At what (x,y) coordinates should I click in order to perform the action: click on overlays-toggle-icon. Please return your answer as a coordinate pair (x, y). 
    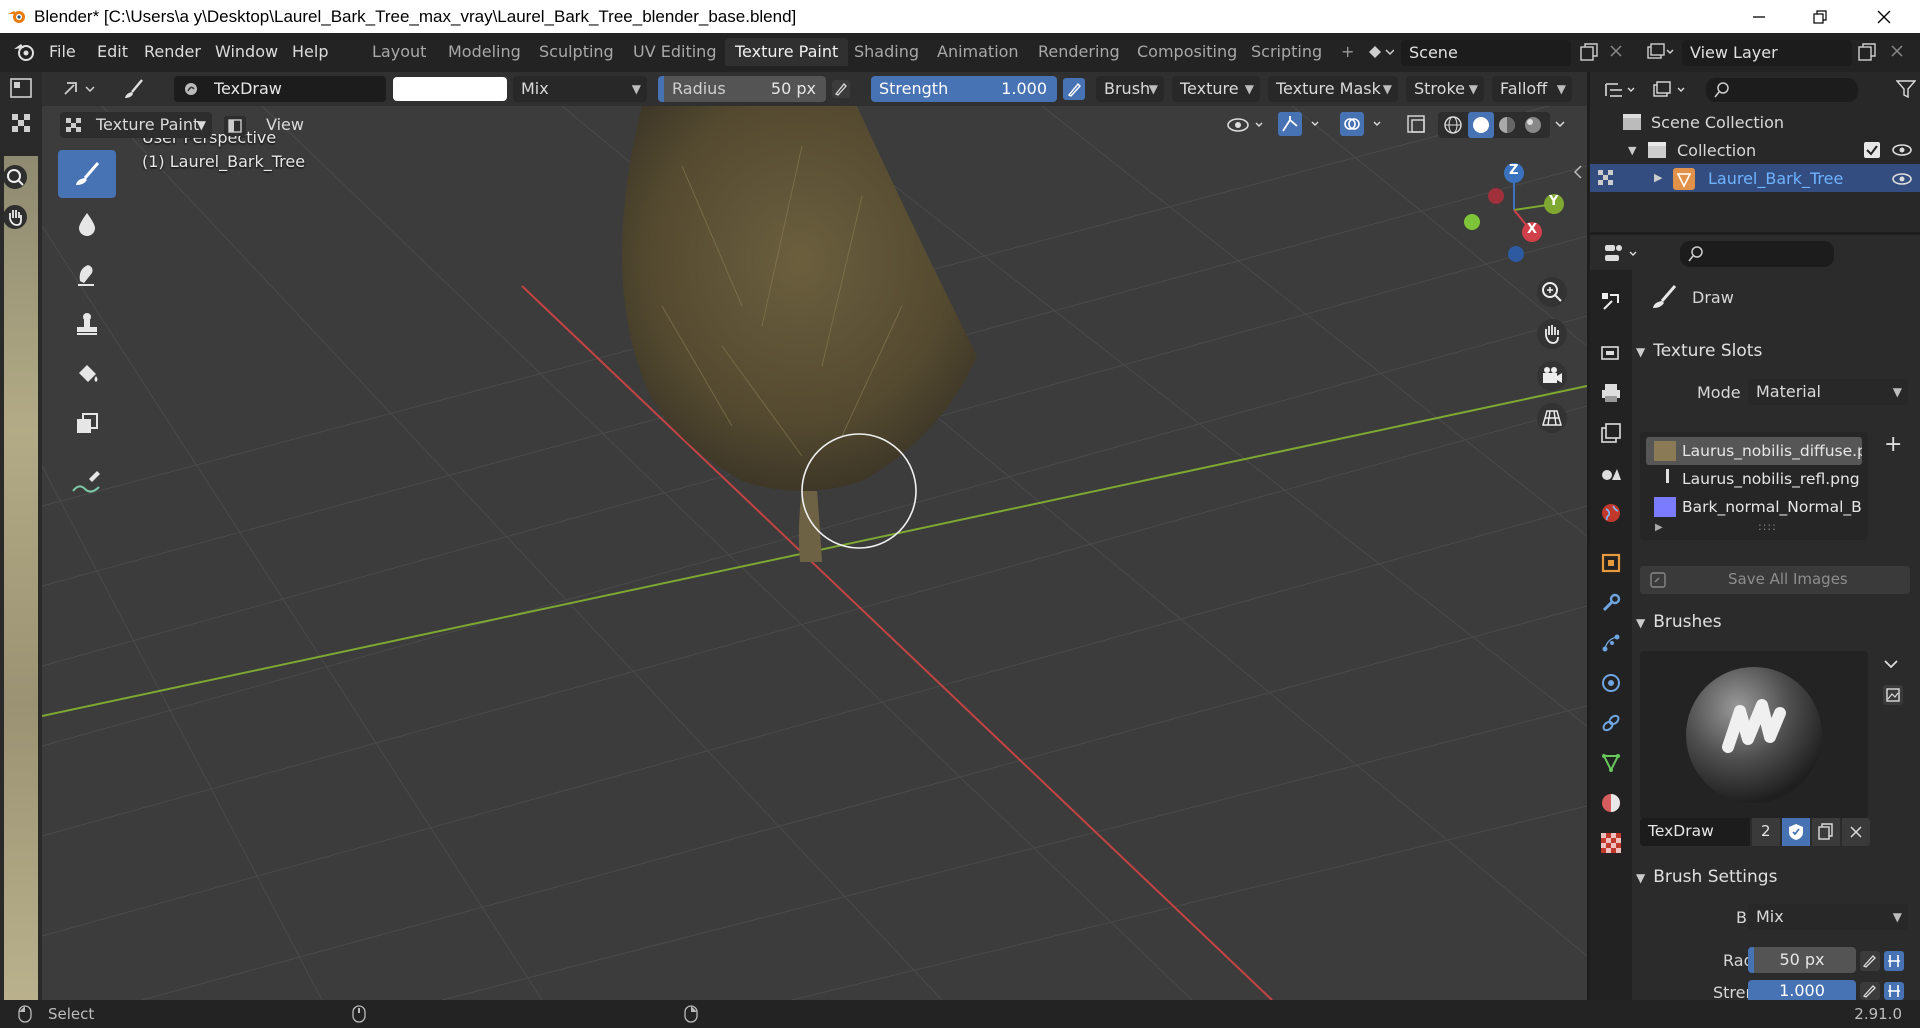
    Looking at the image, I should click on (1364, 124).